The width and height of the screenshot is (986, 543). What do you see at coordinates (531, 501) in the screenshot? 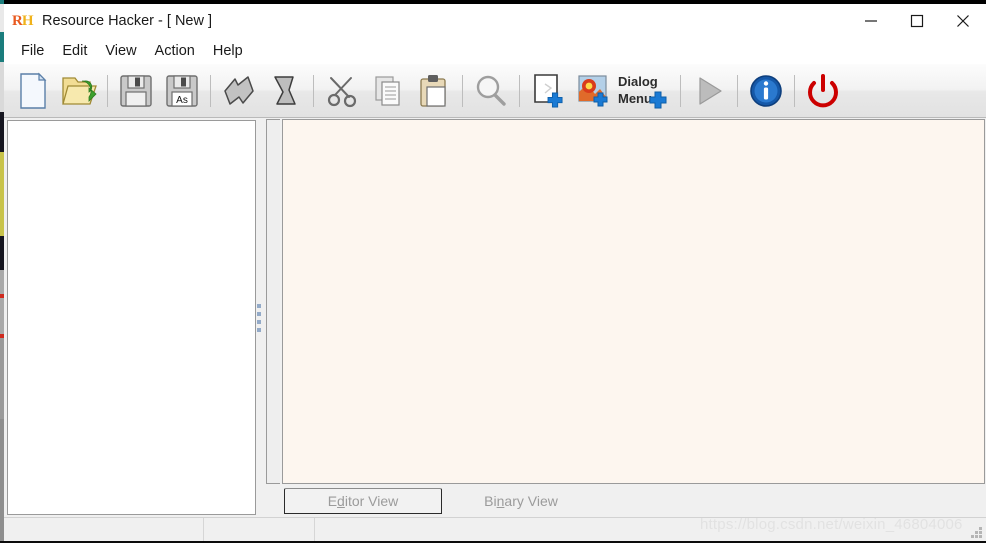
I see `tab-binary-view-label-b: ary View` at bounding box center [531, 501].